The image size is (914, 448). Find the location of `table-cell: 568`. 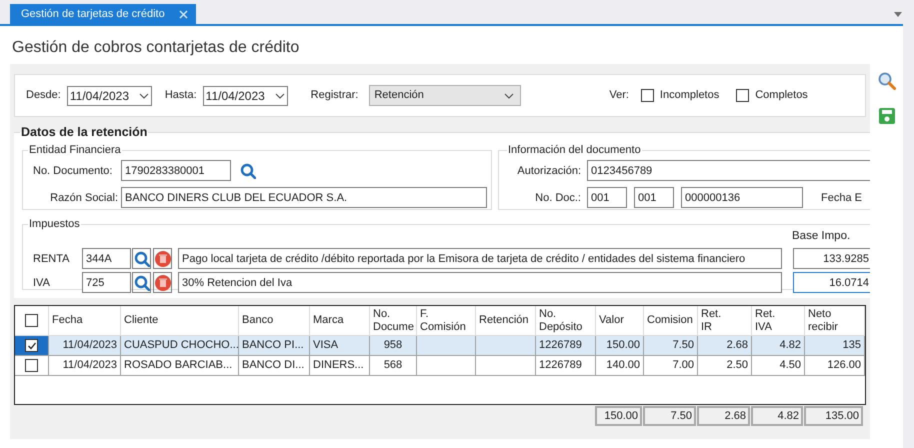

table-cell: 568 is located at coordinates (393, 366).